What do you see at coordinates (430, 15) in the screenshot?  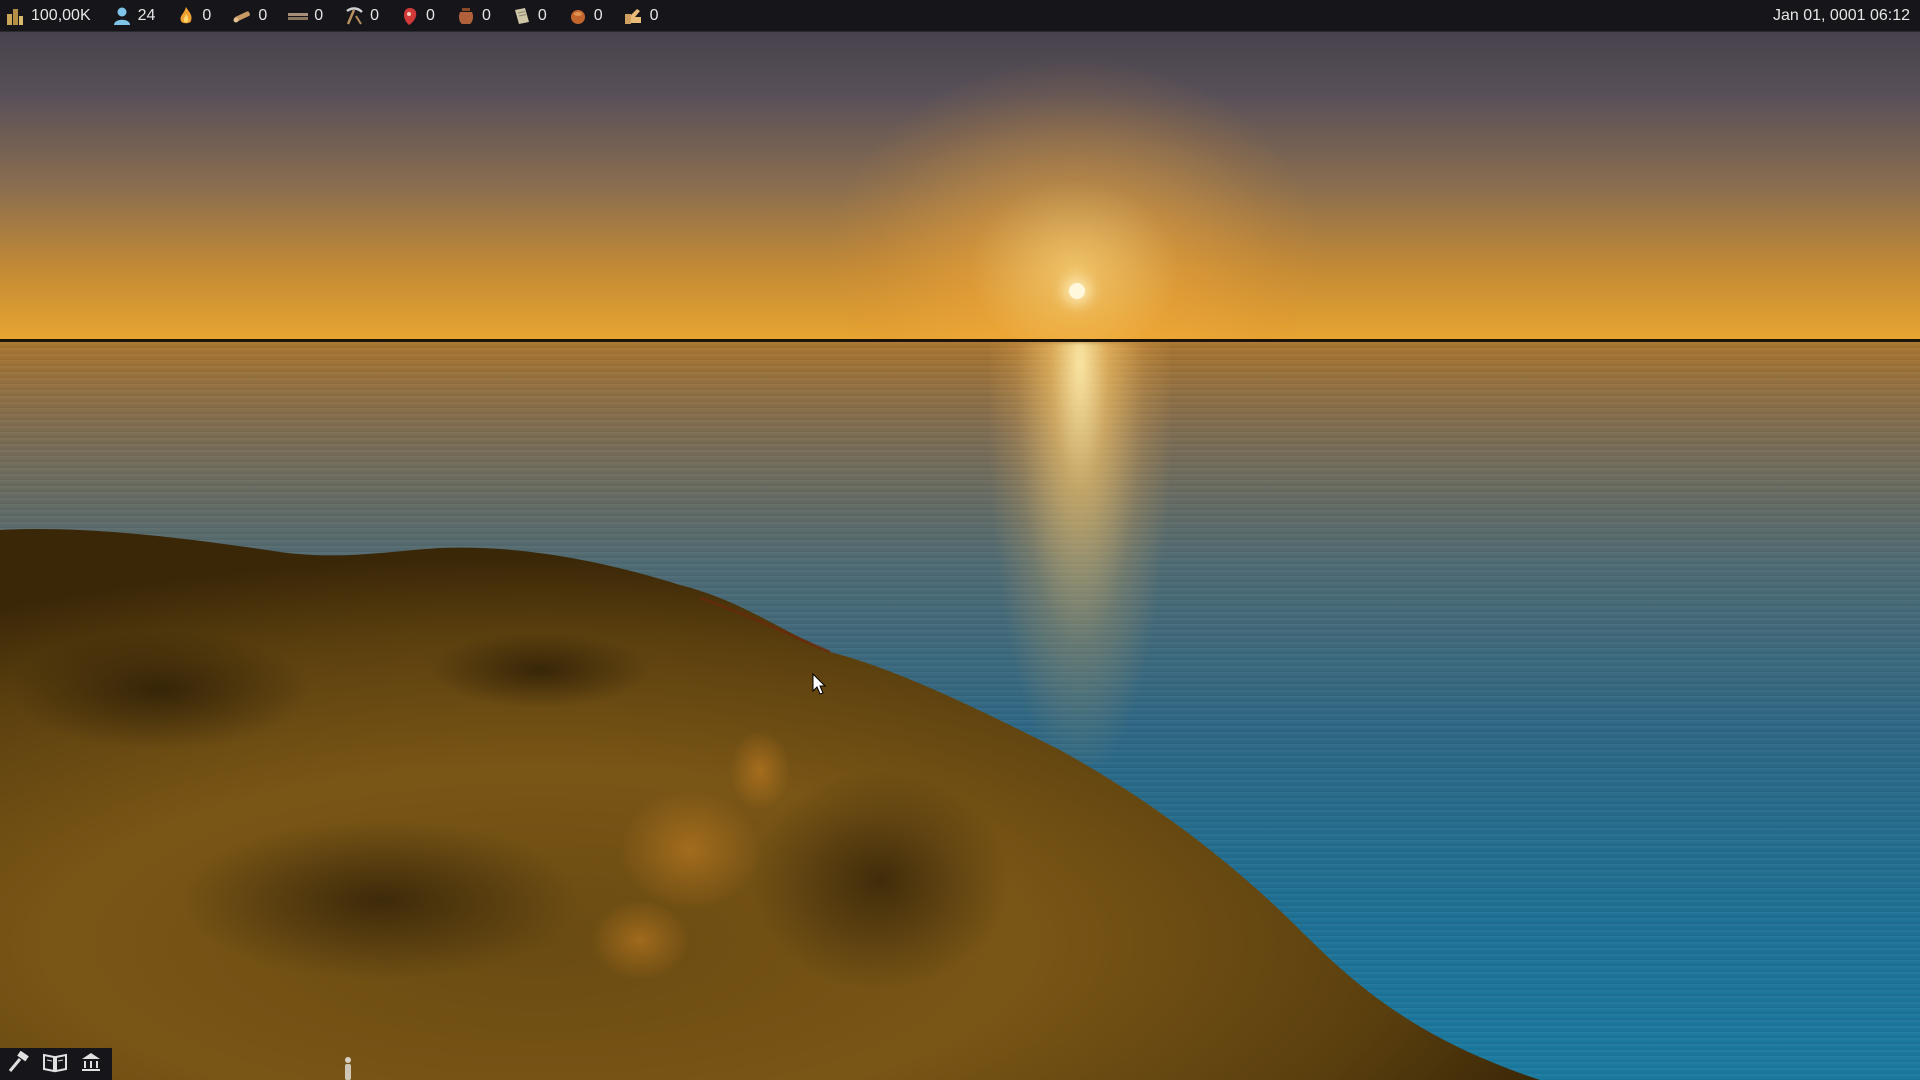 I see `resource-meat-value: 0` at bounding box center [430, 15].